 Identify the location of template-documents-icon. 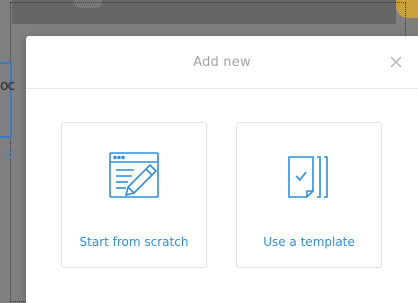
(309, 179).